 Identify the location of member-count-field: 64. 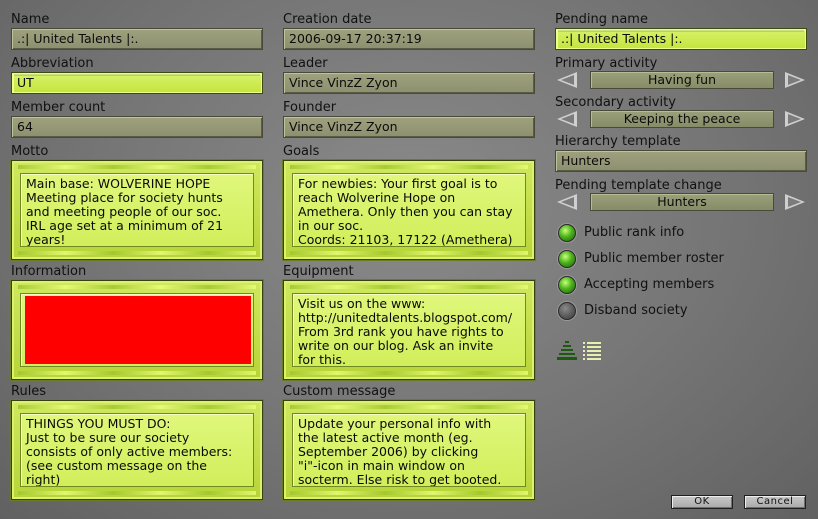
(137, 127).